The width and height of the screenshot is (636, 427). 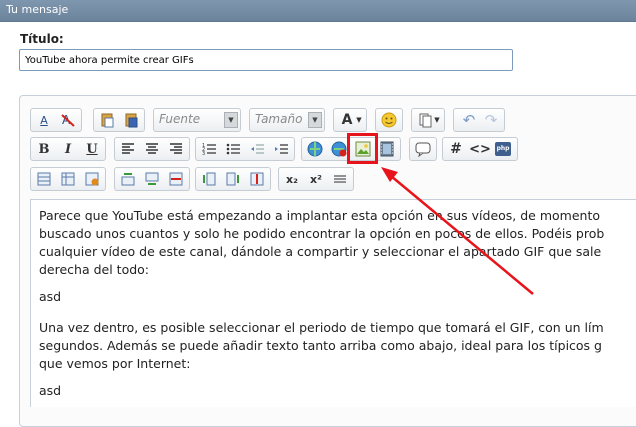 I want to click on insert-row-after-icon, so click(x=152, y=179).